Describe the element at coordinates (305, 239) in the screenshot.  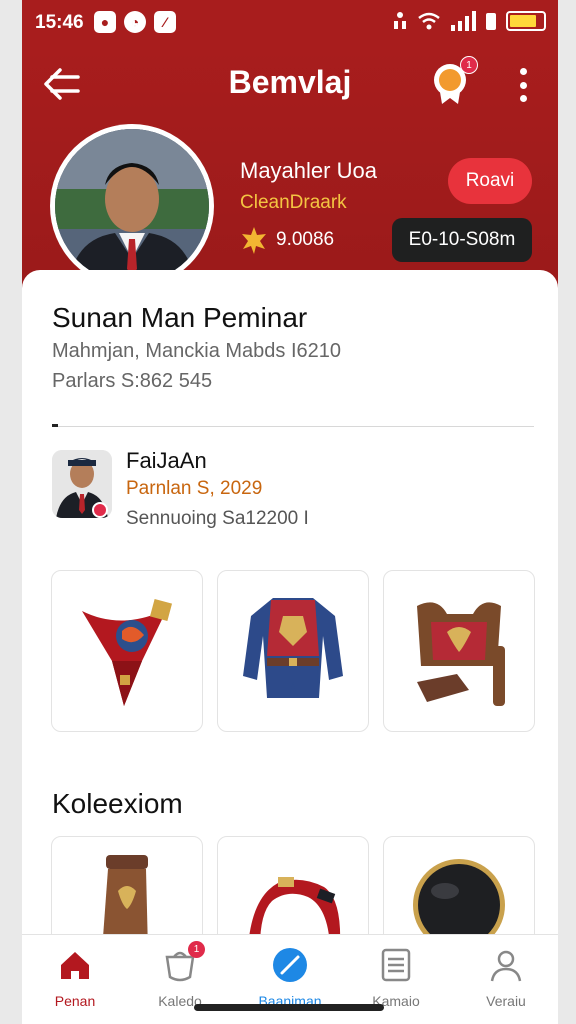
I see `coin-amount: 9.0086` at that location.